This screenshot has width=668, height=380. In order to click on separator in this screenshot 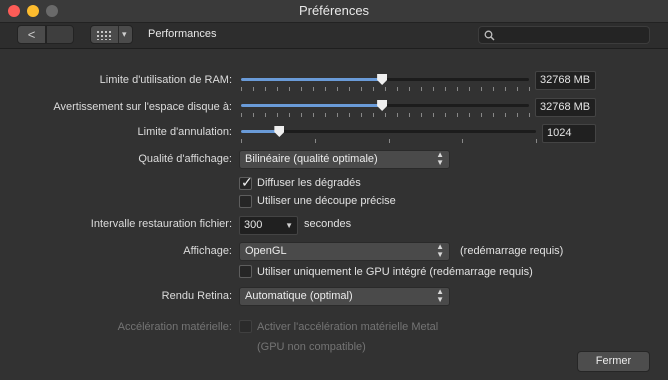, I will do `click(118, 34)`.